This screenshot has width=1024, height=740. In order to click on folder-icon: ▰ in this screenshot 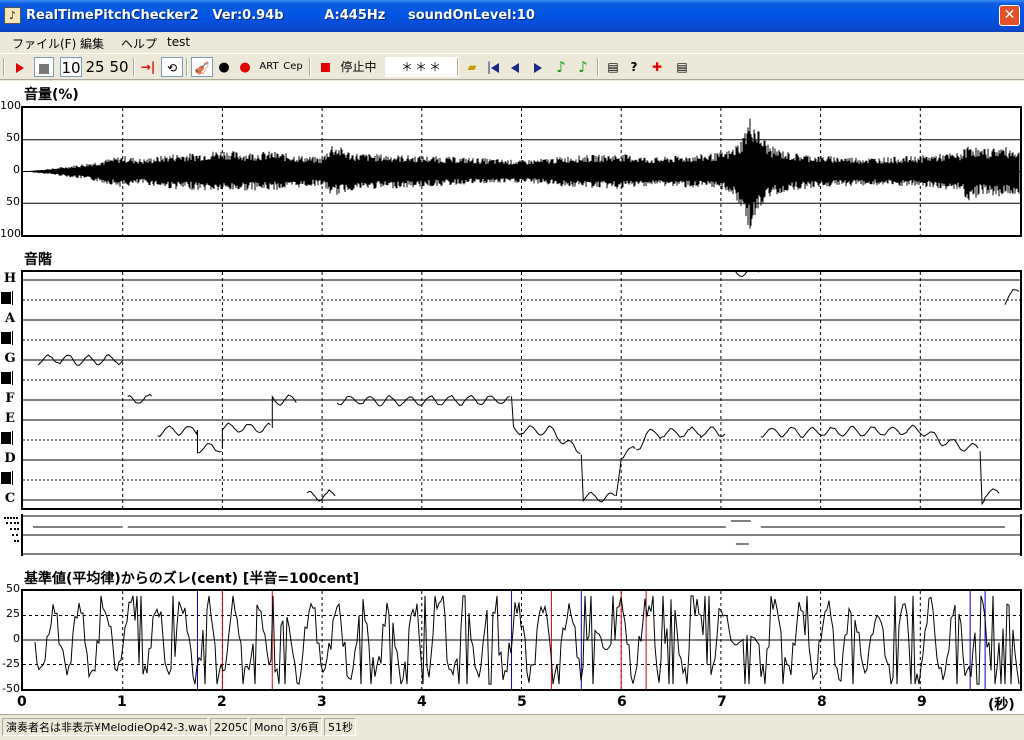, I will do `click(472, 67)`.